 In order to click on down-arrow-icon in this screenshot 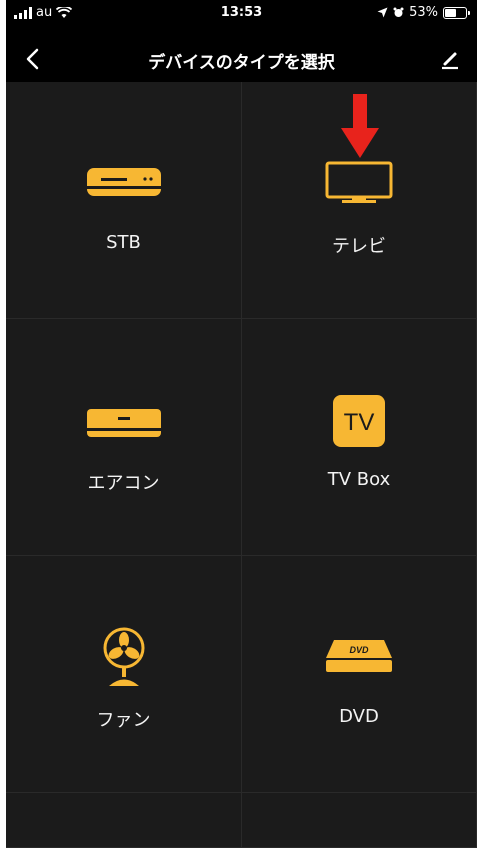, I will do `click(360, 126)`.